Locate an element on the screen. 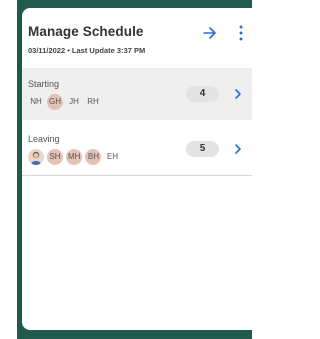 Image resolution: width=320 pixels, height=339 pixels. list-item-starting: Starting NH GH JH RH 4 is located at coordinates (137, 94).